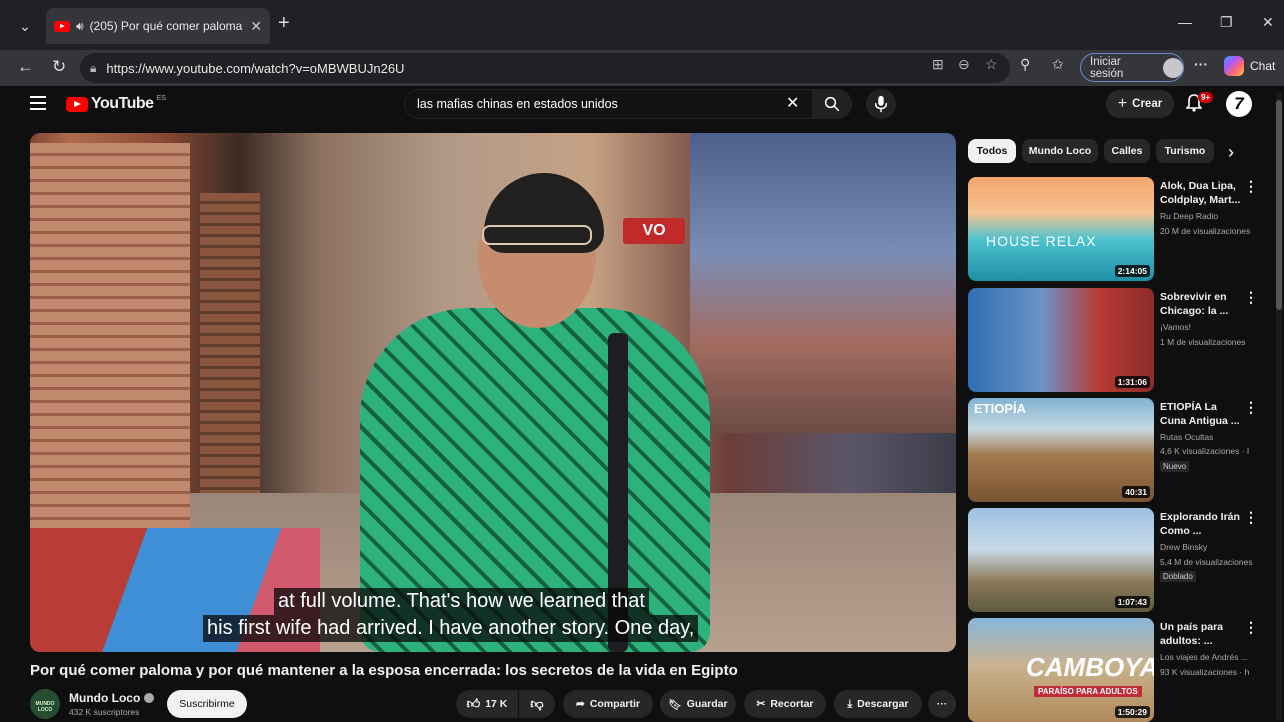 The height and width of the screenshot is (722, 1284). I want to click on page-scrollbar-thumb, so click(1279, 205).